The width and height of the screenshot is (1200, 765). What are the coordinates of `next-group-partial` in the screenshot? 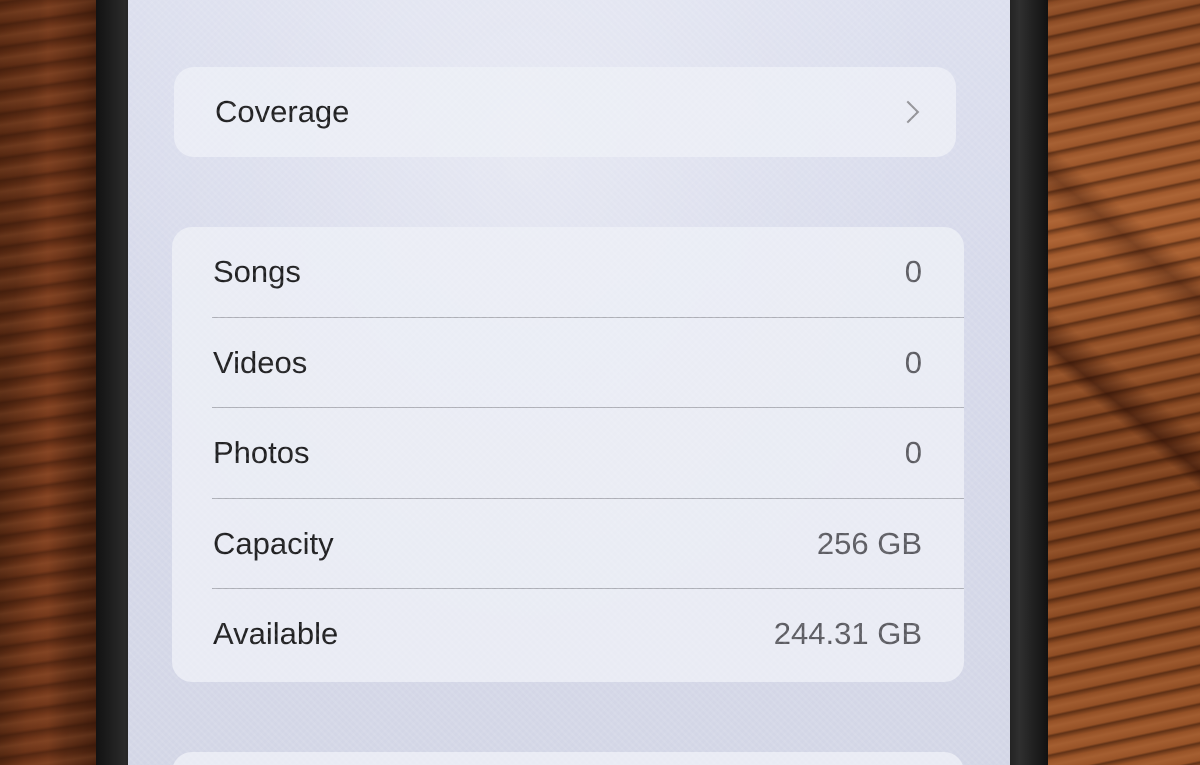 It's located at (568, 758).